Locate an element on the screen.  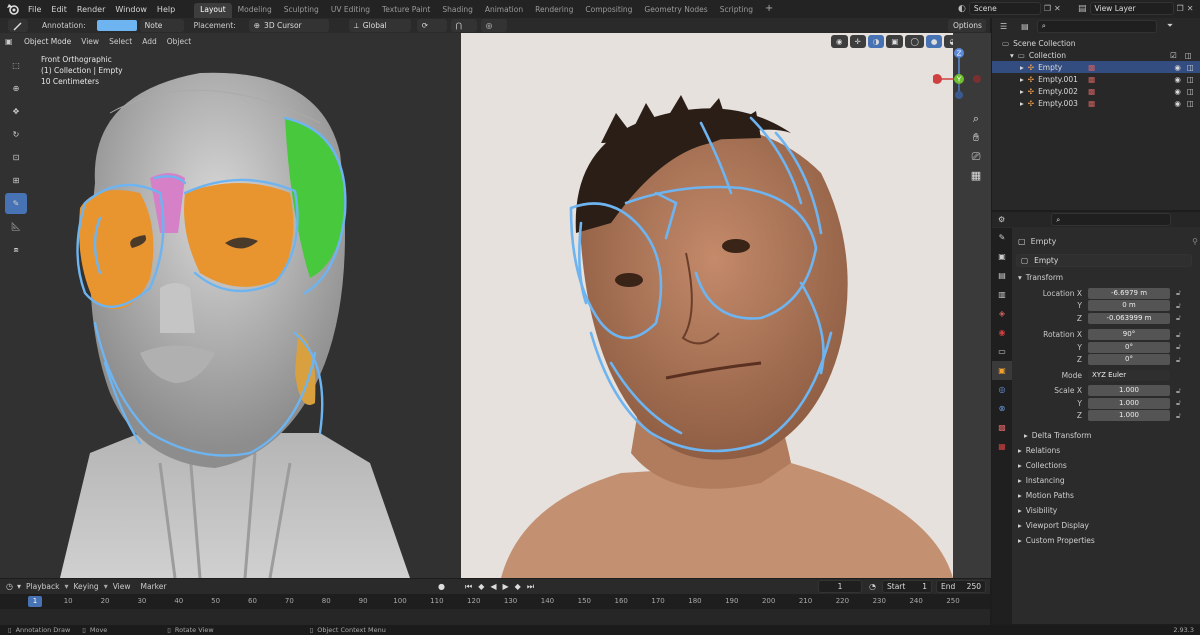
proportional-edit-toggle: ◎ is located at coordinates (493, 25).